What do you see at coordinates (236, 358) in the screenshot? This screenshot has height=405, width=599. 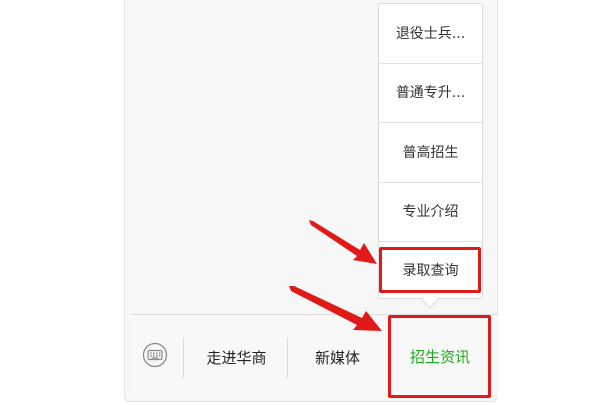 I see `tab-about-school: 走进华商` at bounding box center [236, 358].